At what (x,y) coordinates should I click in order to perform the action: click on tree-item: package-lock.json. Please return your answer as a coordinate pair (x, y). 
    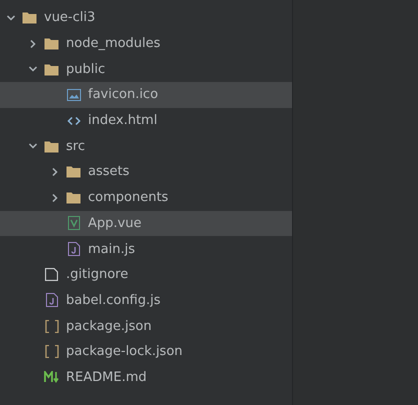
    Looking at the image, I should click on (146, 351).